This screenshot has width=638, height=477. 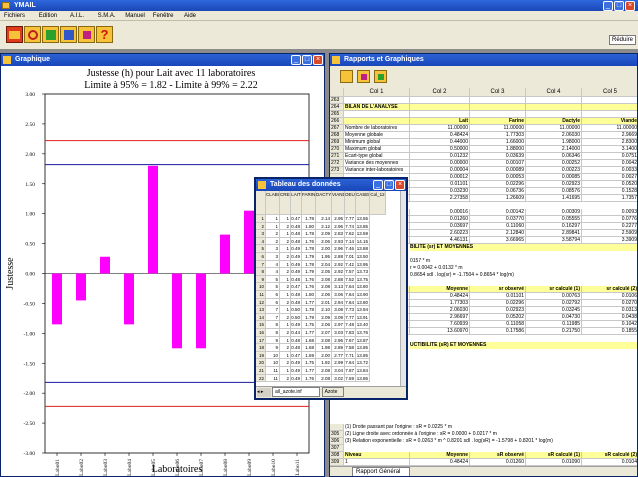 What do you see at coordinates (261, 340) in the screenshot?
I see `grid-row-header: 17` at bounding box center [261, 340].